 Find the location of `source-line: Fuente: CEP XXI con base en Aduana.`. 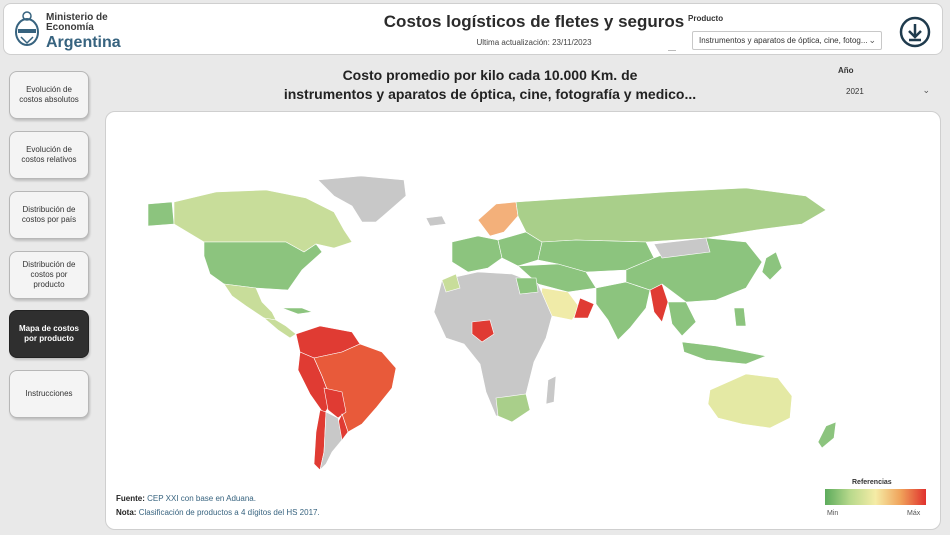

source-line: Fuente: CEP XXI con base en Aduana. is located at coordinates (218, 499).